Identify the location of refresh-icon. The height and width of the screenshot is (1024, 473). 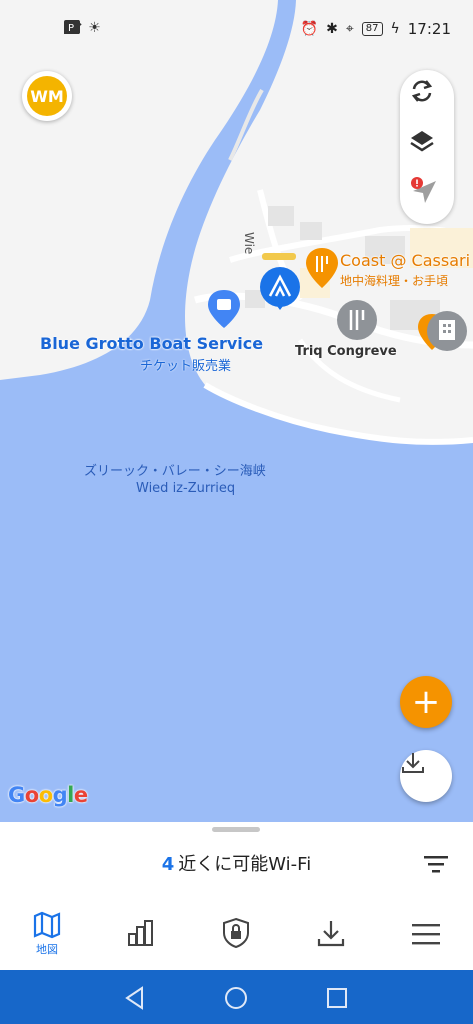
(422, 91).